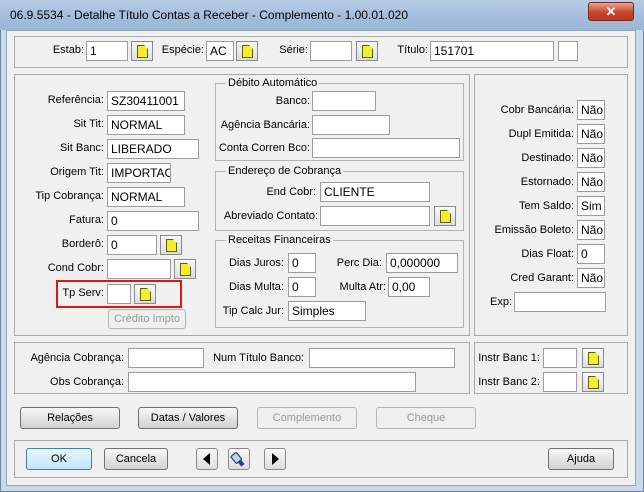  I want to click on end-cobr-label: End Cobr:, so click(291, 192).